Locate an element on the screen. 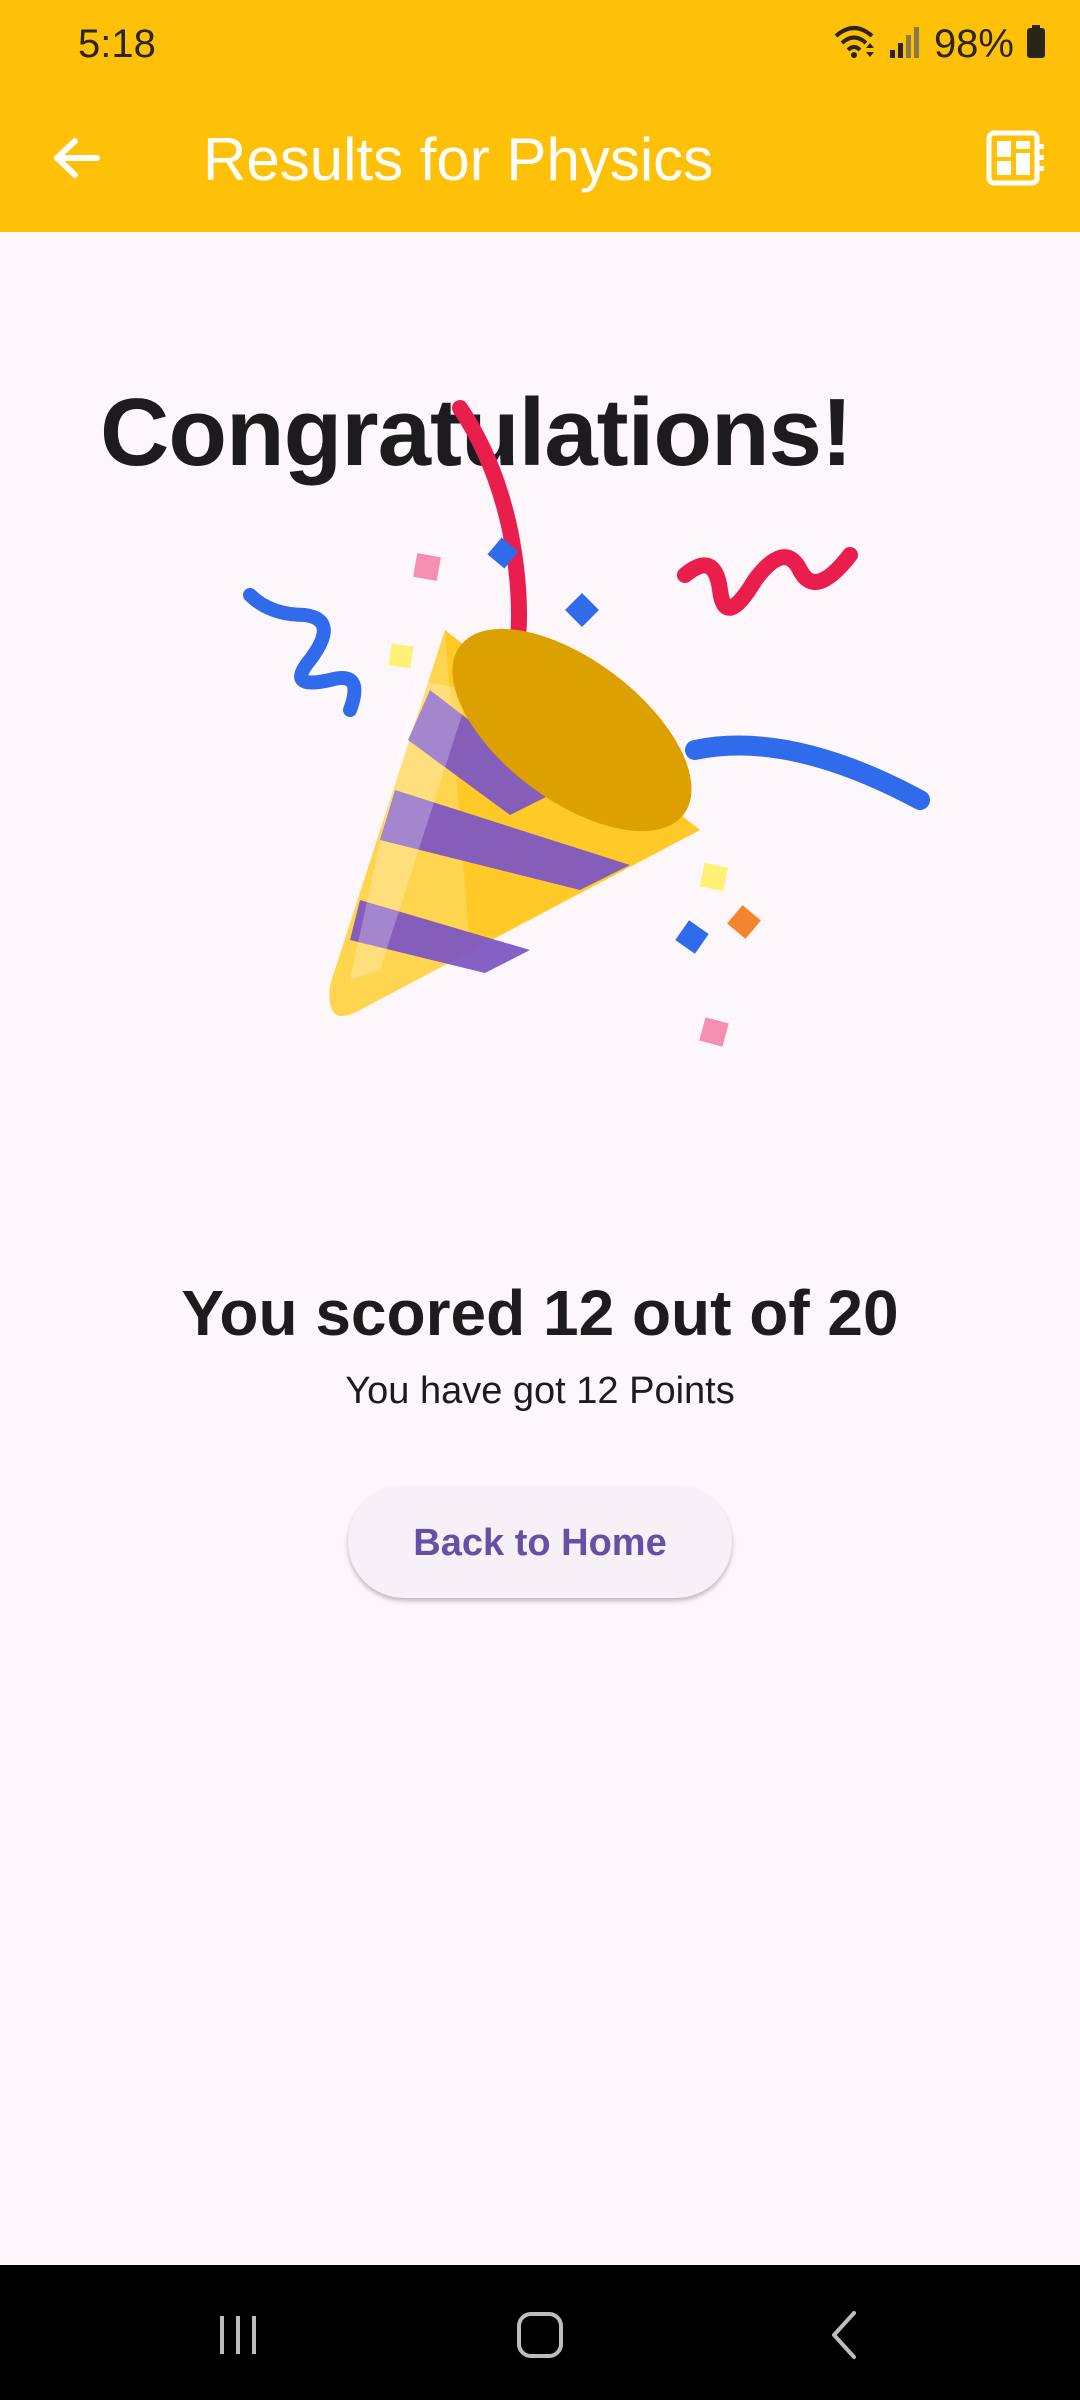 The image size is (1080, 2400). status-bar: 5:18 98% is located at coordinates (540, 44).